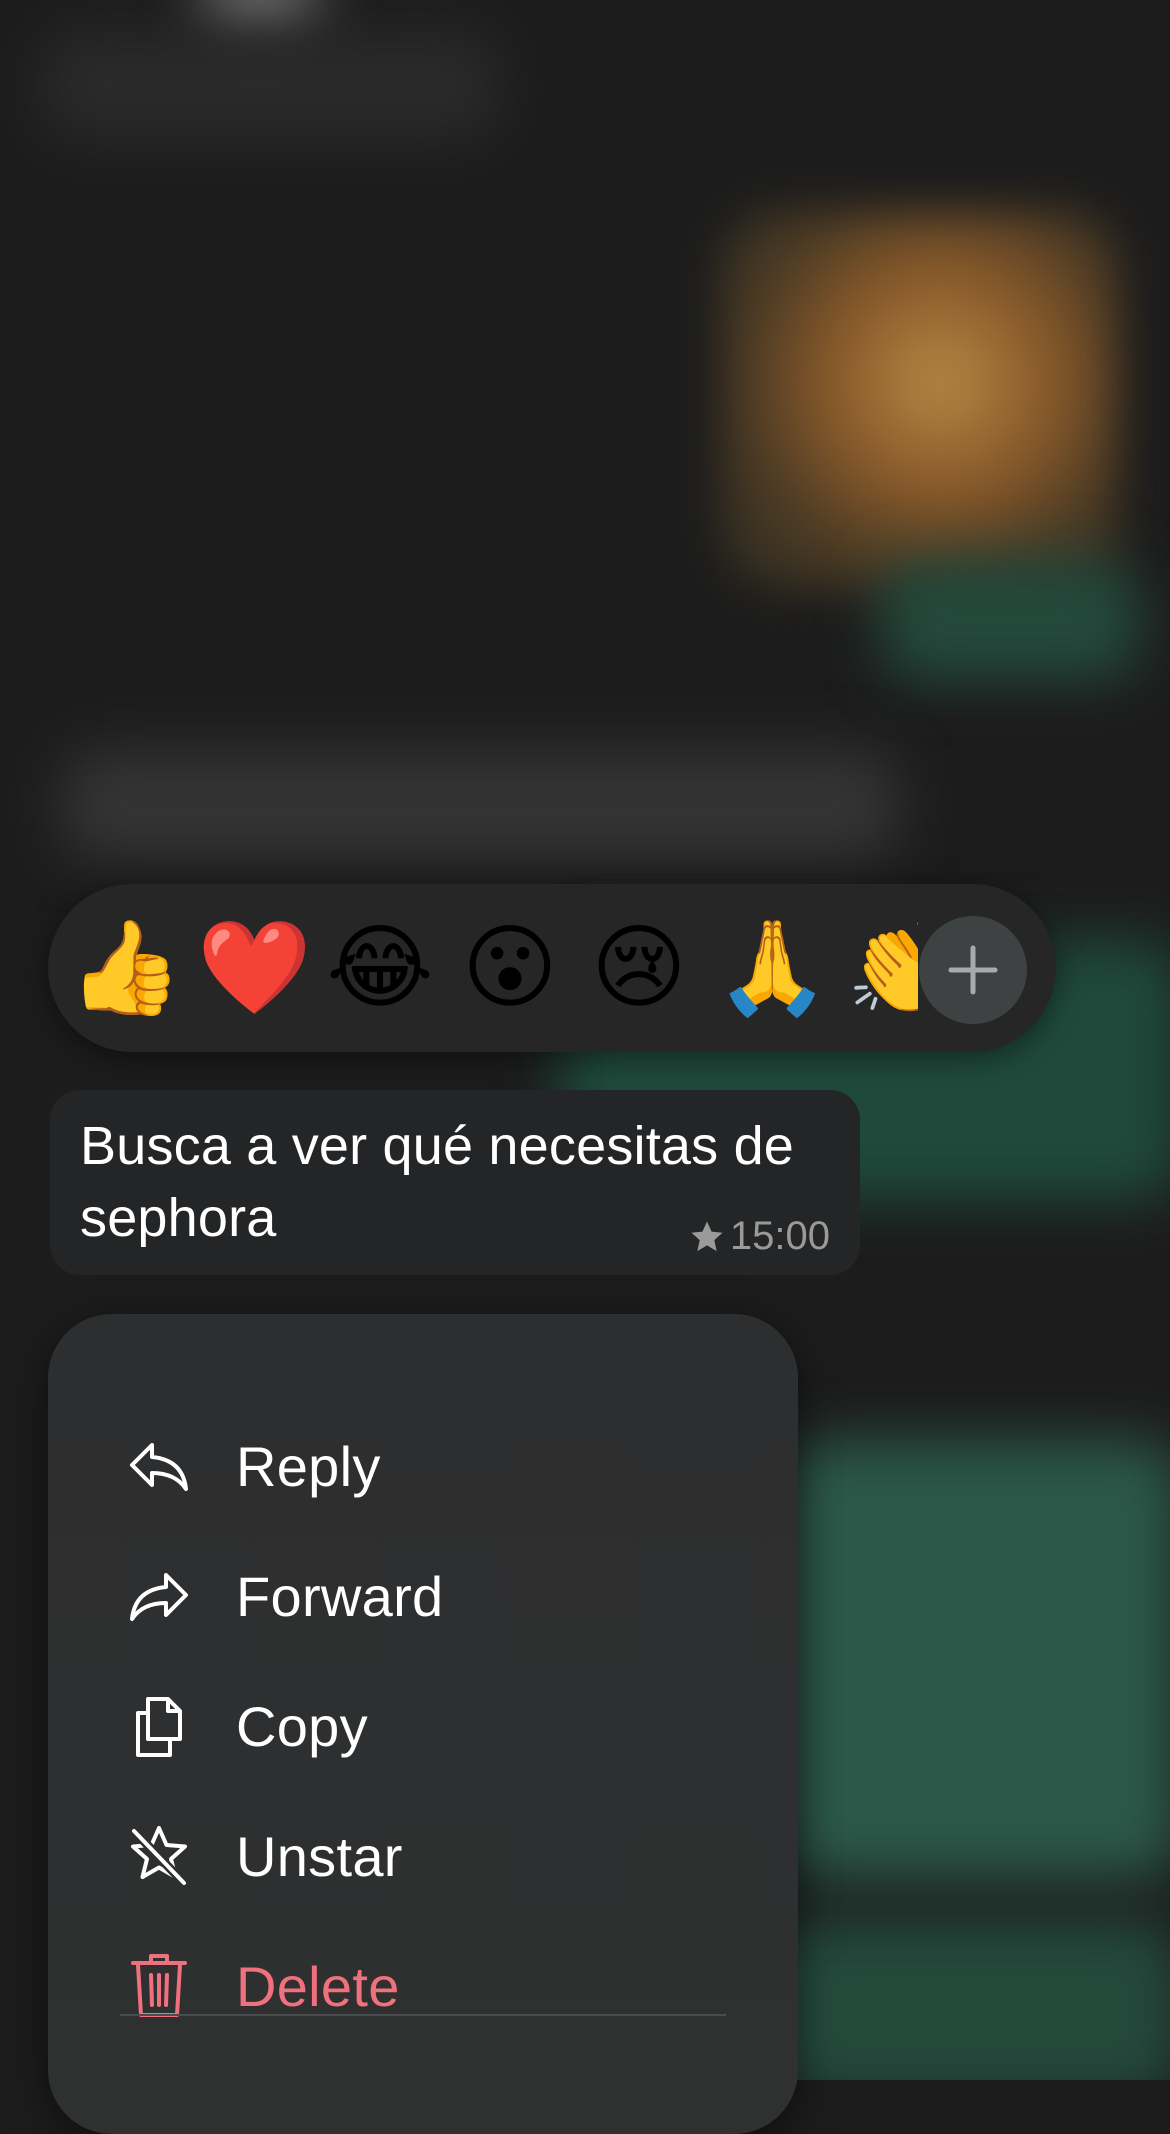  I want to click on reaction-red-heart: ❤️, so click(254, 968).